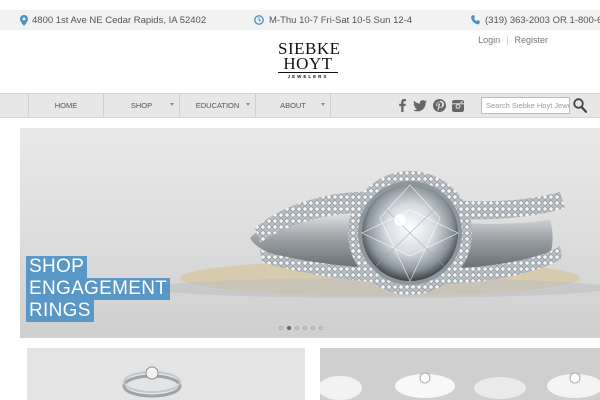 The height and width of the screenshot is (400, 600). I want to click on search-icon, so click(580, 105).